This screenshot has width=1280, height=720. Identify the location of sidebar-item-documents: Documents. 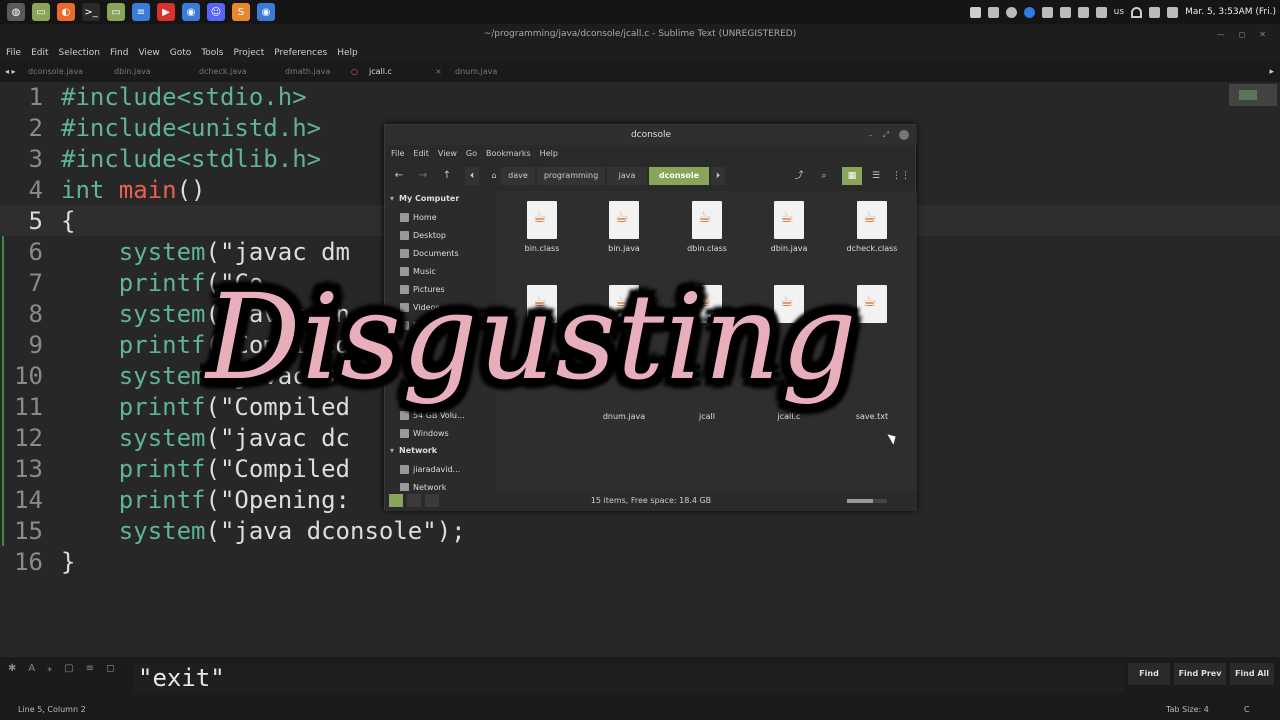
(429, 253).